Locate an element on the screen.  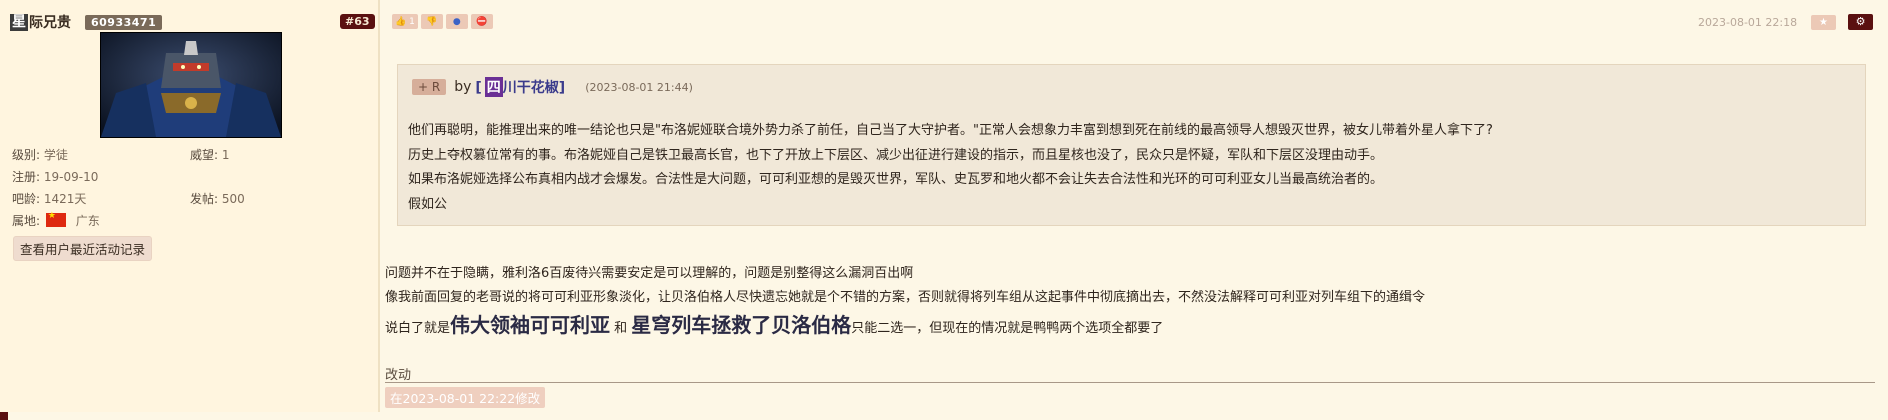
prestige-stat: 威望: 1 is located at coordinates (210, 155).